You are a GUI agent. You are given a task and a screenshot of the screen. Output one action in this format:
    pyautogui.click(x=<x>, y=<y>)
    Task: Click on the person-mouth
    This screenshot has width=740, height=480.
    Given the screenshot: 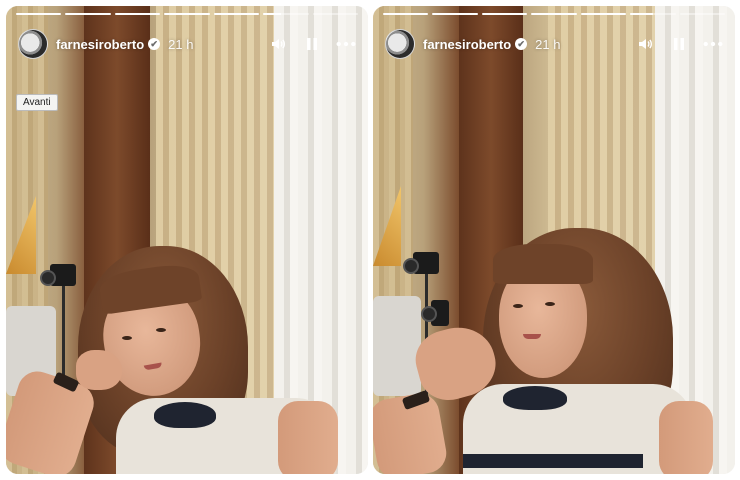 What is the action you would take?
    pyautogui.click(x=532, y=336)
    